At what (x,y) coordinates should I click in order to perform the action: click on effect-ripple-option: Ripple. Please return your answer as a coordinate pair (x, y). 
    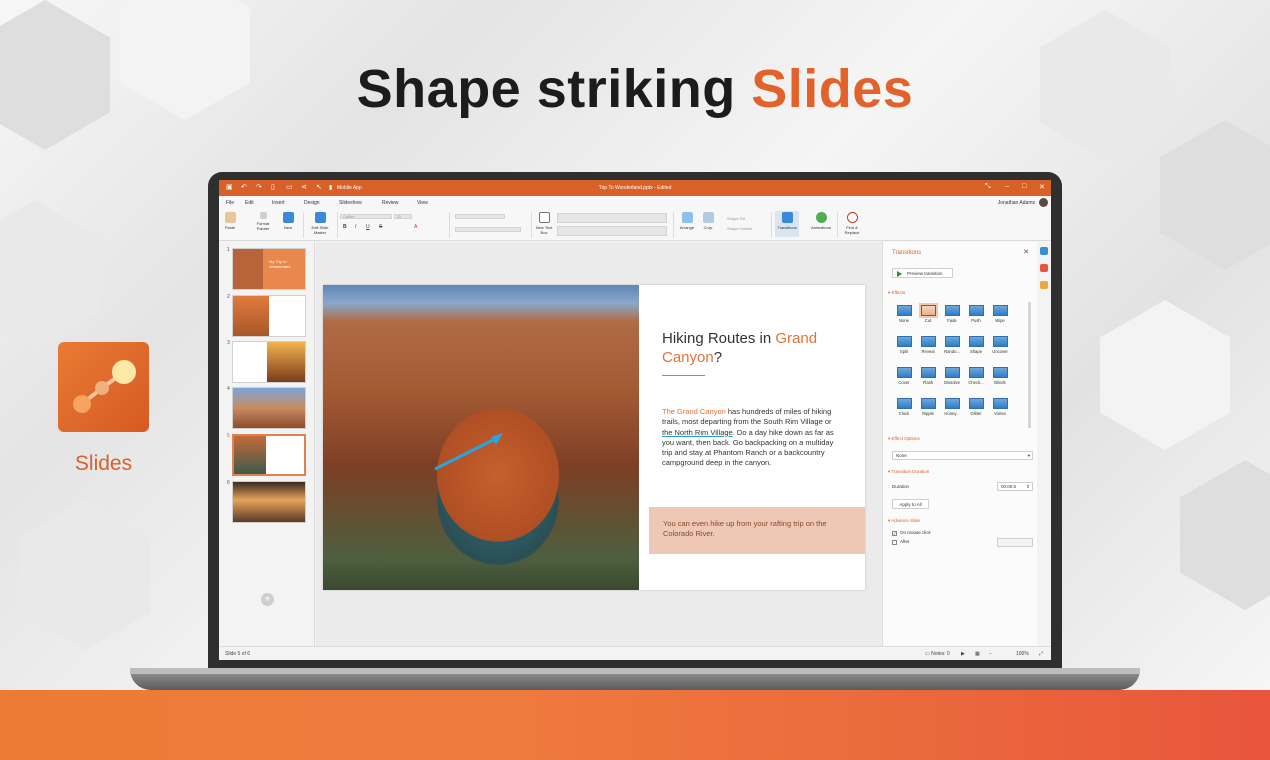
    Looking at the image, I should click on (928, 407).